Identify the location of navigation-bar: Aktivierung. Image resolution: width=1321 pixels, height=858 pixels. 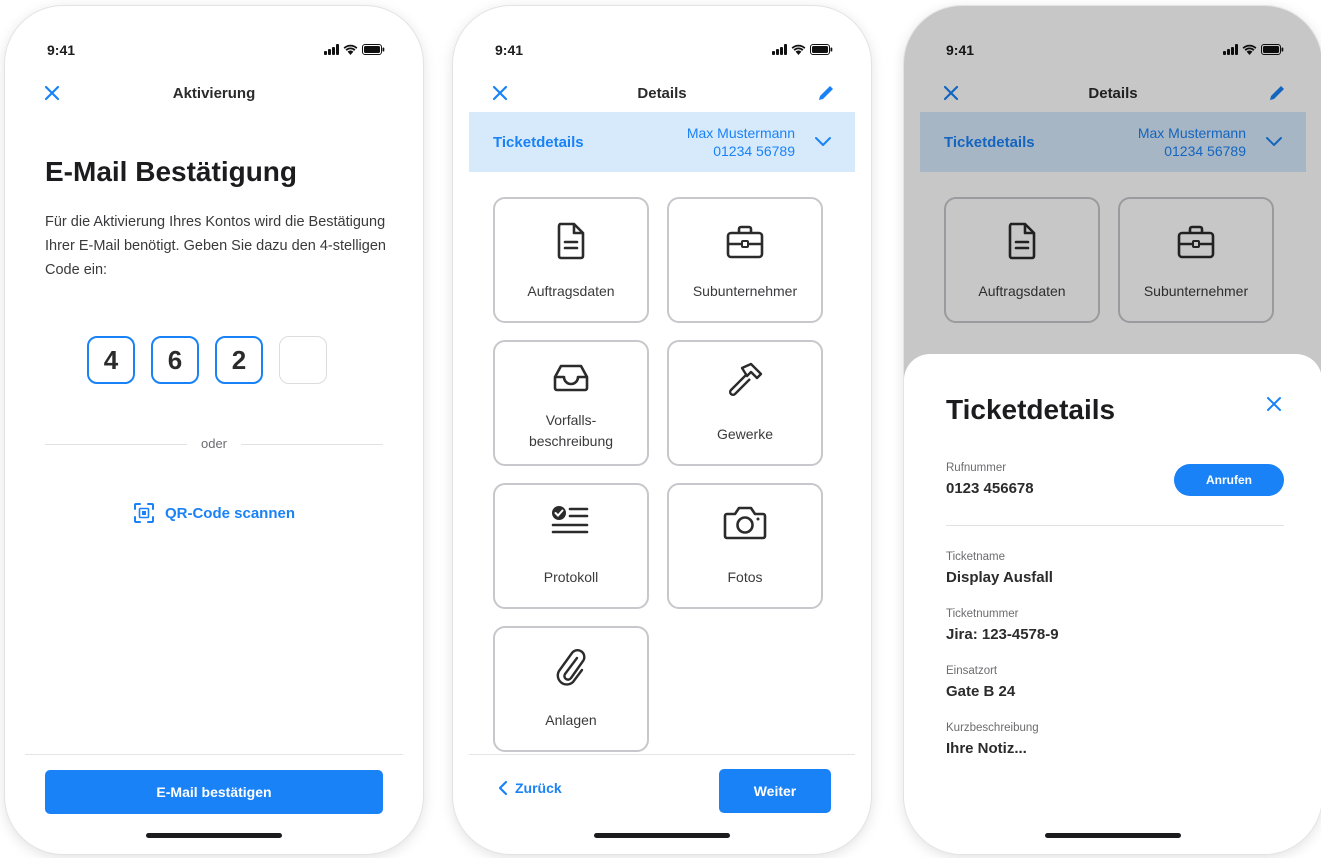
(214, 94).